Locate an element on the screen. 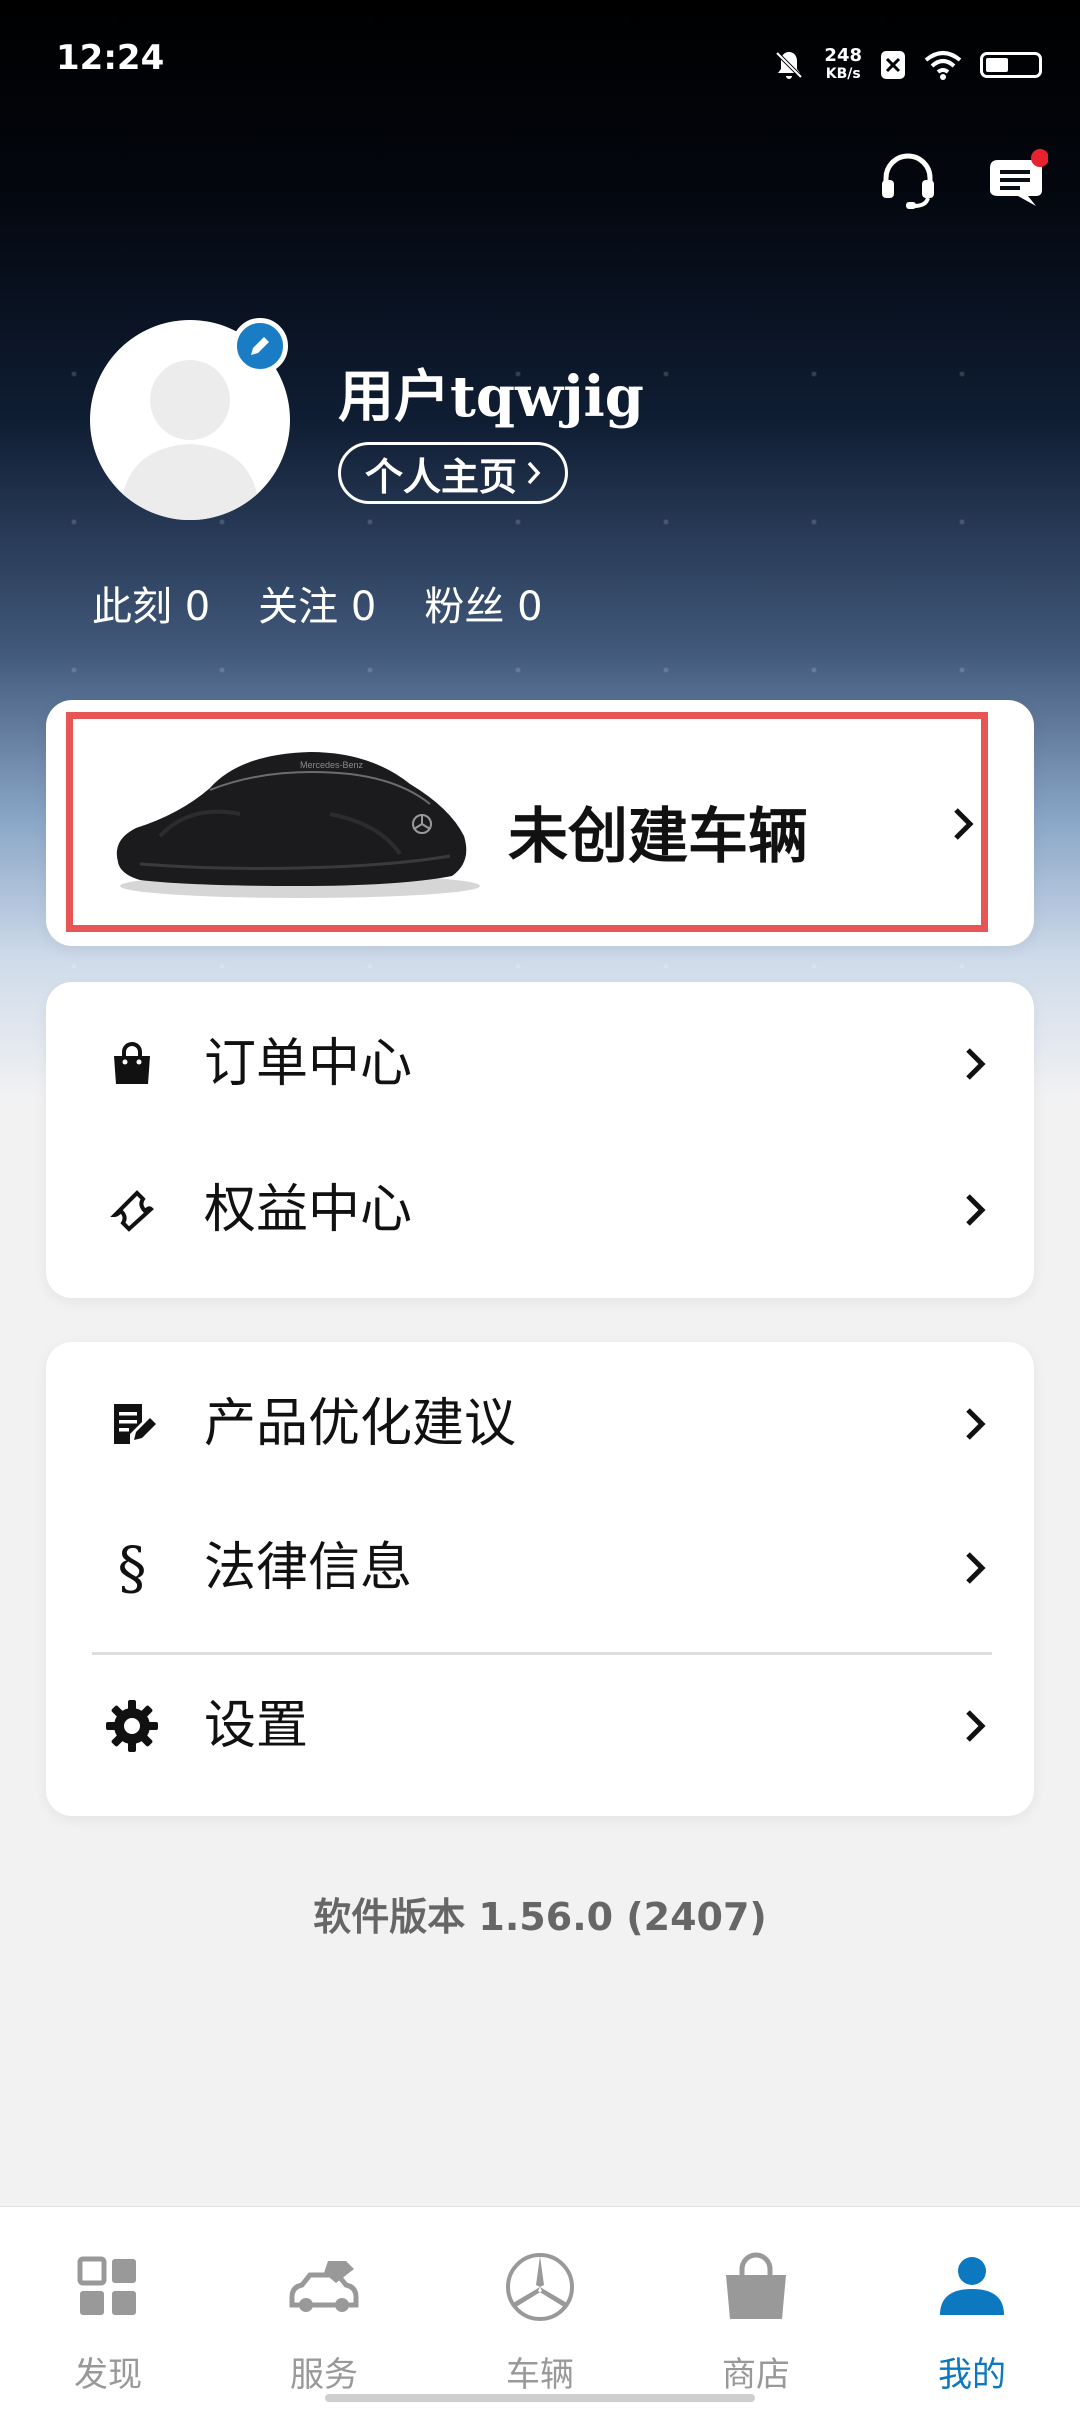 This screenshot has height=2409, width=1080. vehicle-card: Mercedes-Benz 未创建车辆 is located at coordinates (540, 823).